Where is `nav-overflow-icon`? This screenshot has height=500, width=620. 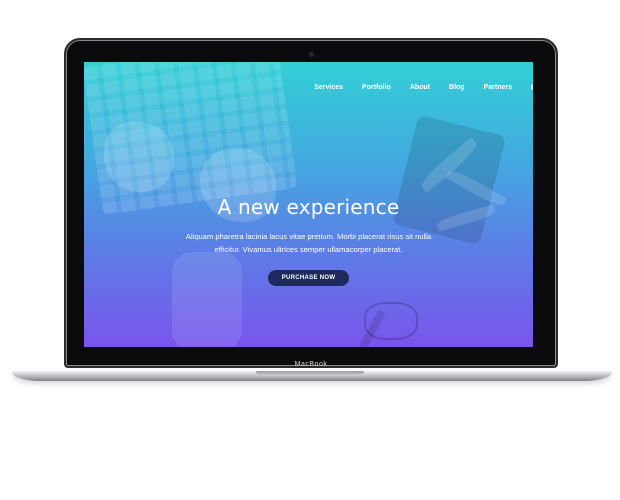
nav-overflow-icon is located at coordinates (532, 87).